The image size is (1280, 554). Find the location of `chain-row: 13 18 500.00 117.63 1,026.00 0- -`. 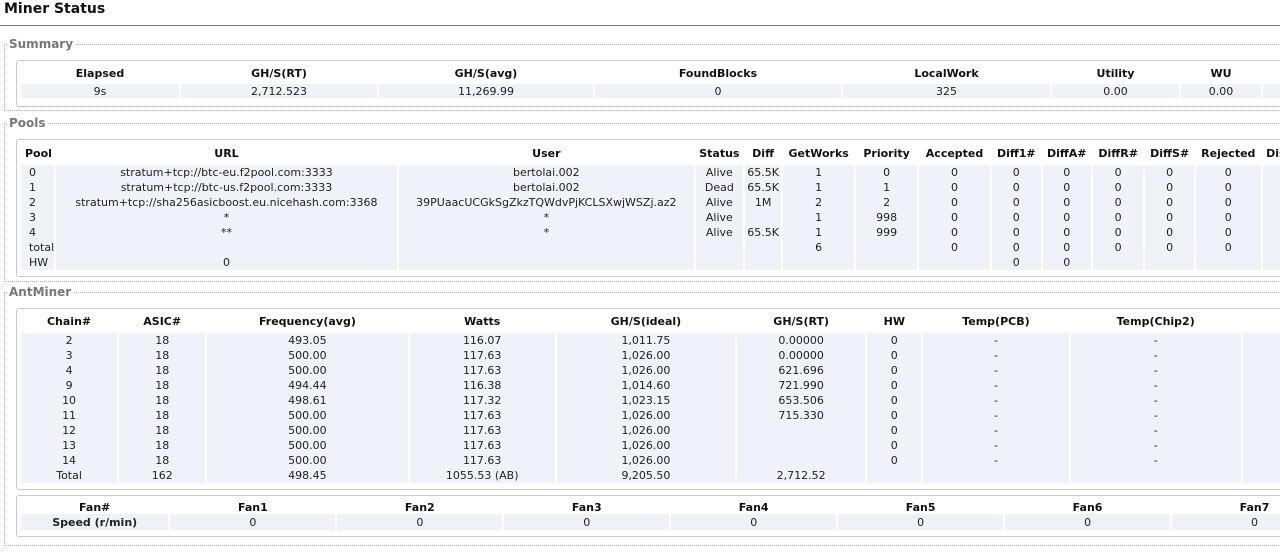

chain-row: 13 18 500.00 117.63 1,026.00 0- - is located at coordinates (650, 445).